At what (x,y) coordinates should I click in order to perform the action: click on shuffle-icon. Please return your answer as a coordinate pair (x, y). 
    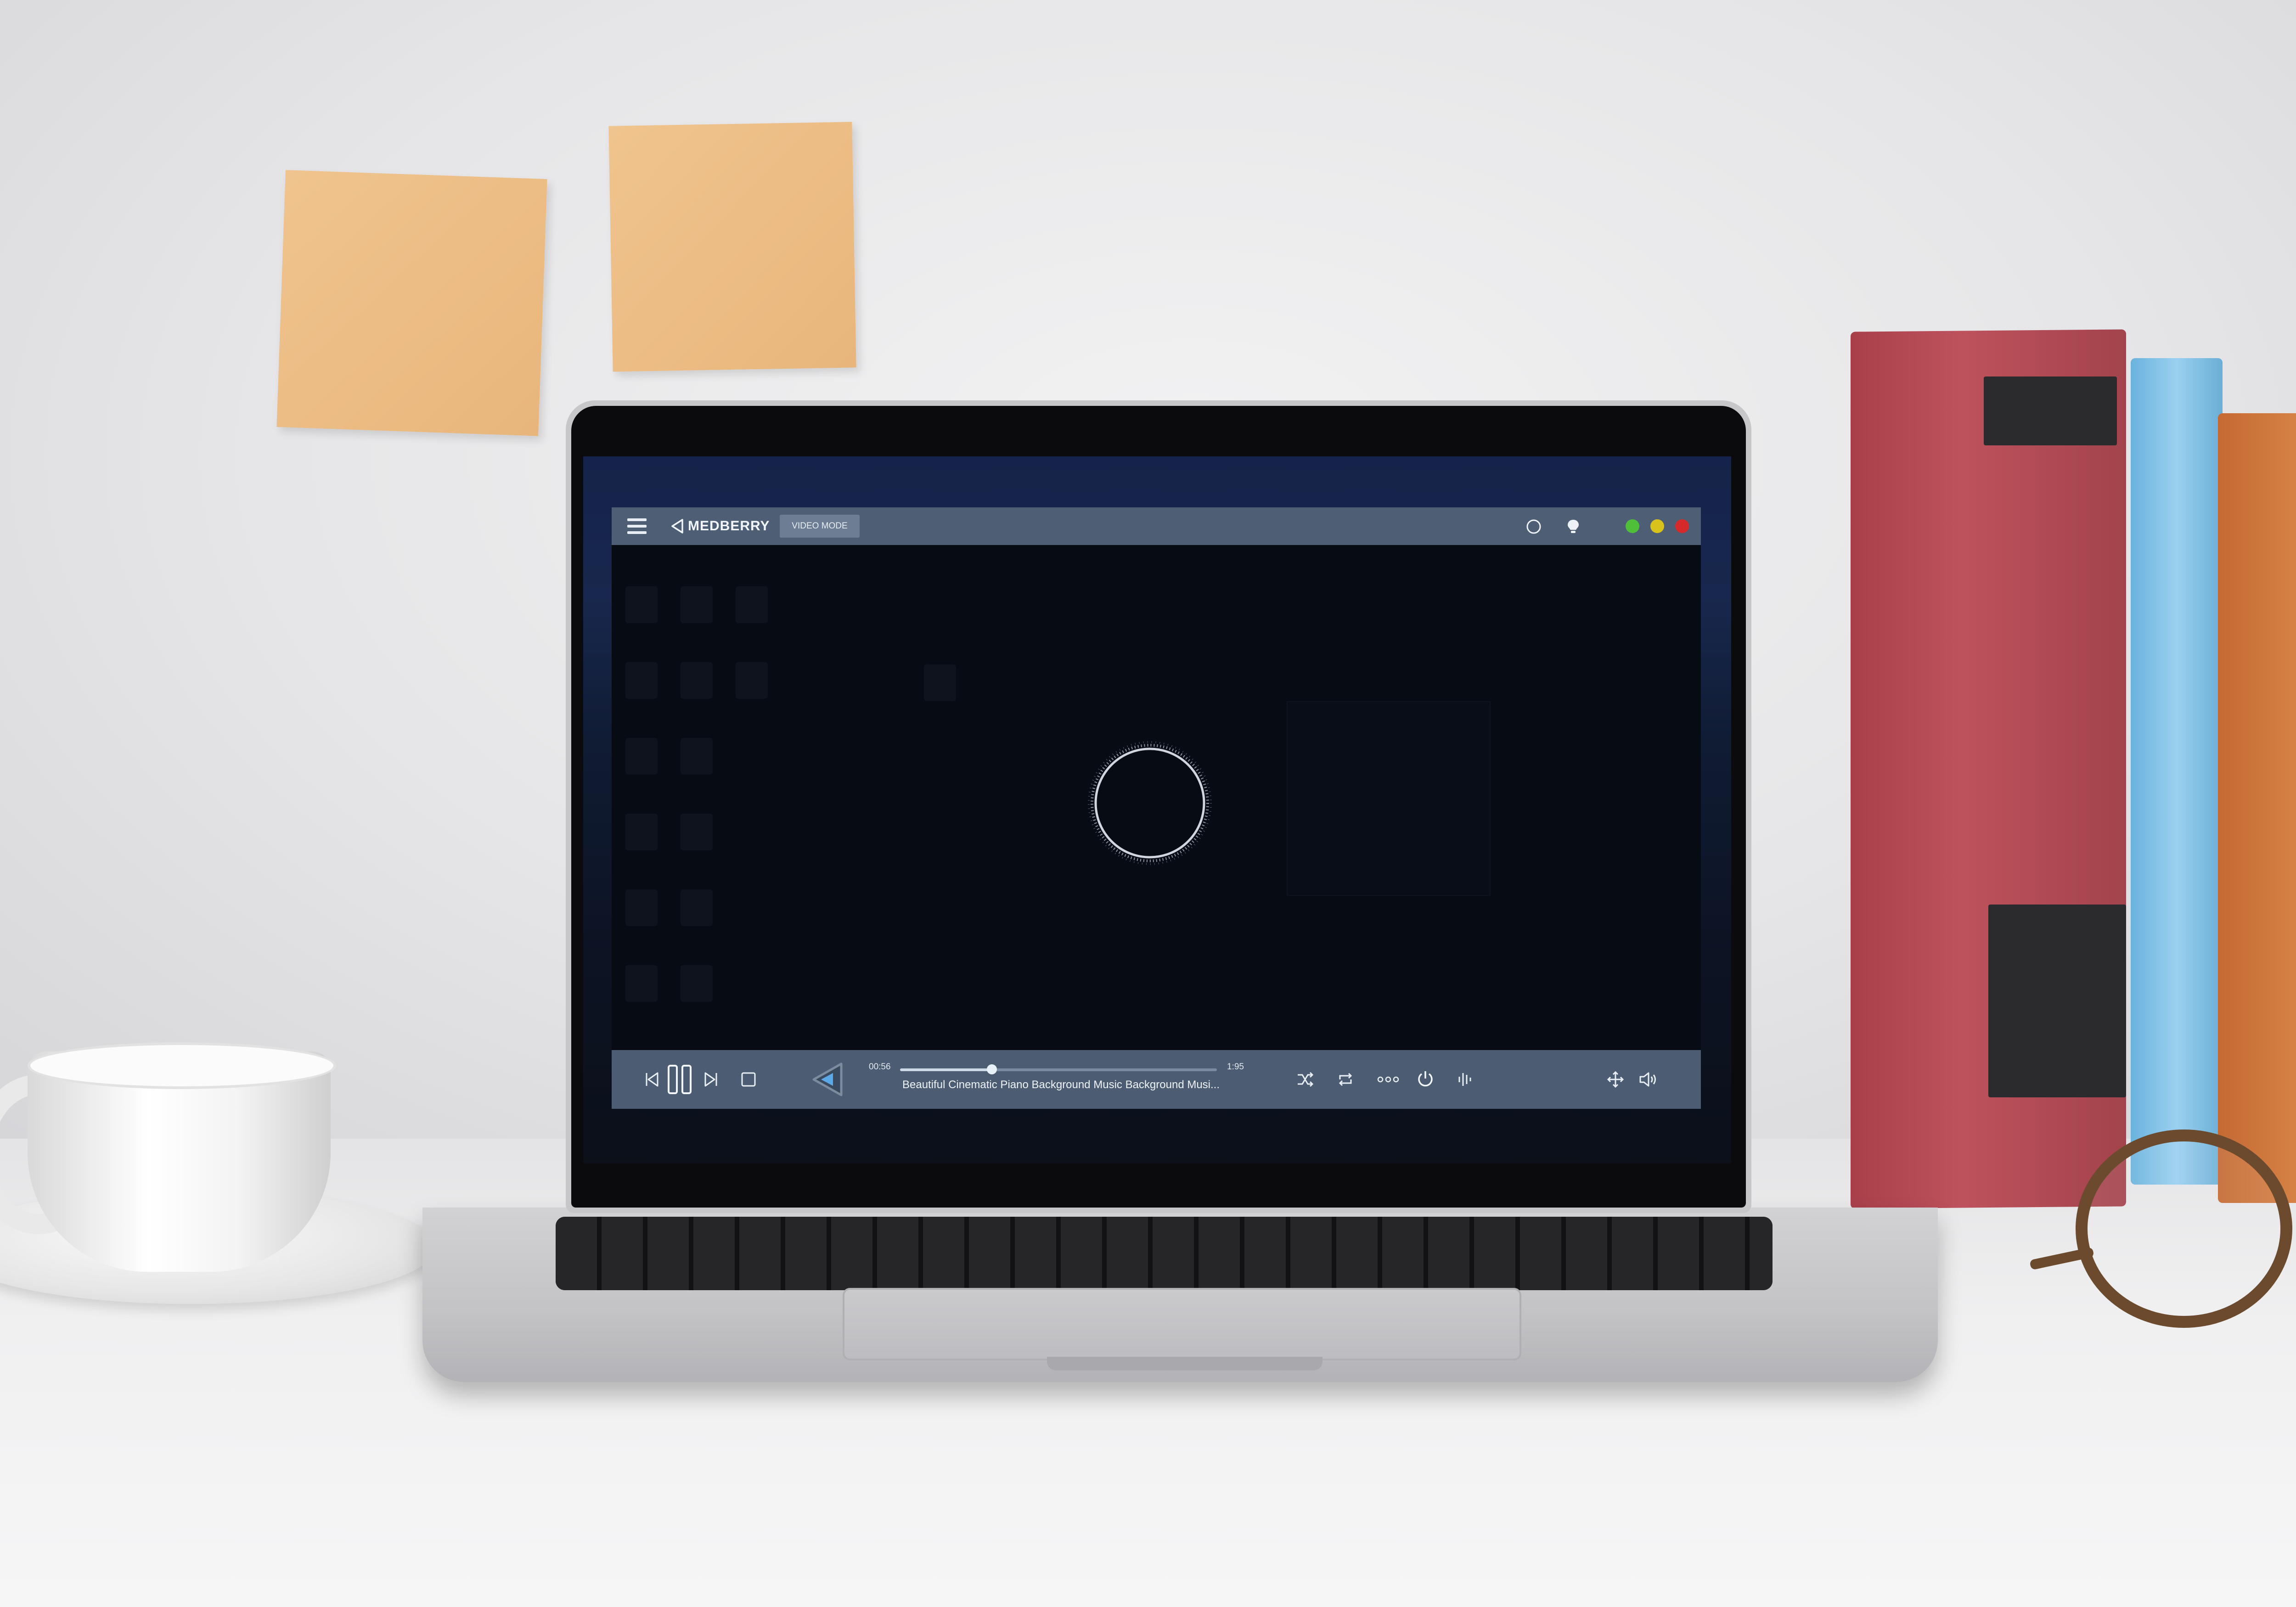
    Looking at the image, I should click on (1305, 1079).